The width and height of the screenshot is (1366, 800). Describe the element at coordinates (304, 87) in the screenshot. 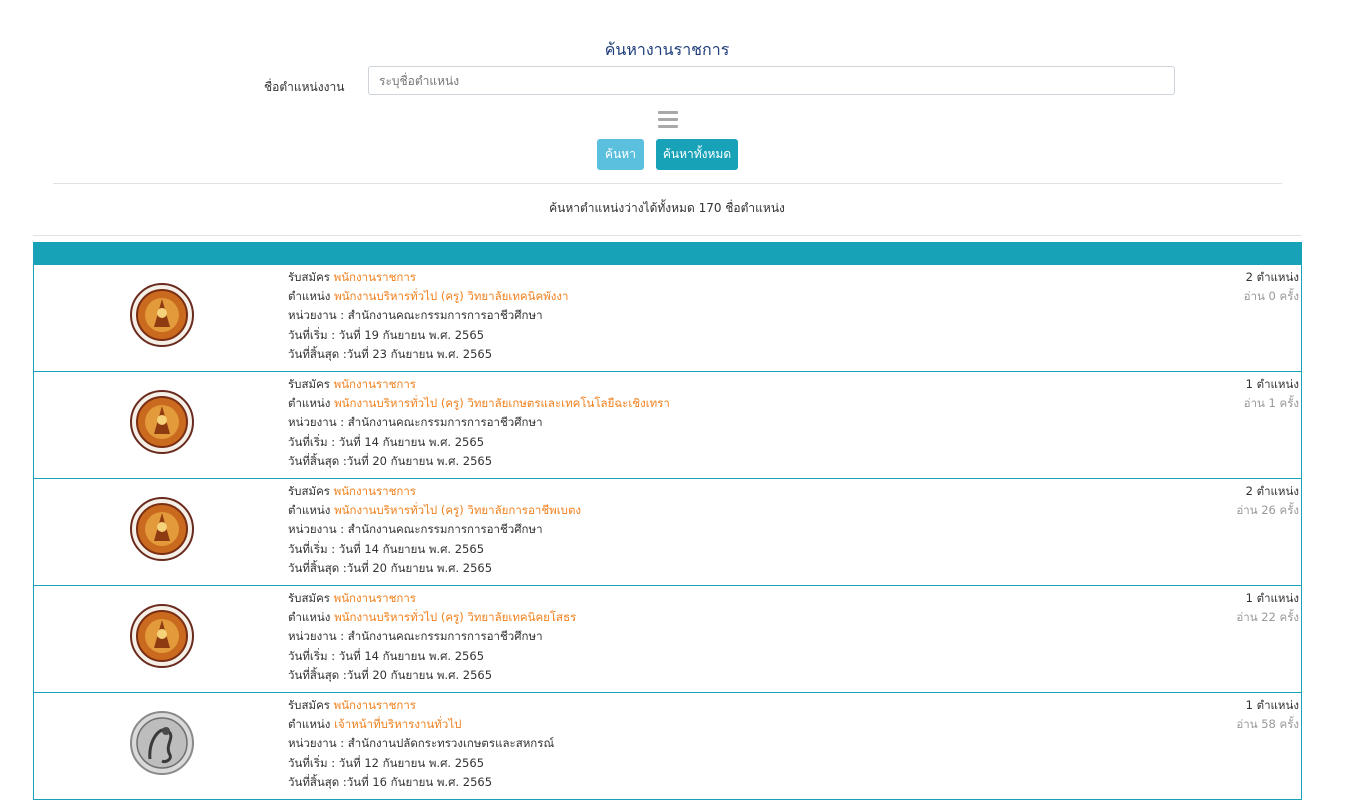

I see `position-name-label: ชื่อตำแหน่งงาน` at that location.